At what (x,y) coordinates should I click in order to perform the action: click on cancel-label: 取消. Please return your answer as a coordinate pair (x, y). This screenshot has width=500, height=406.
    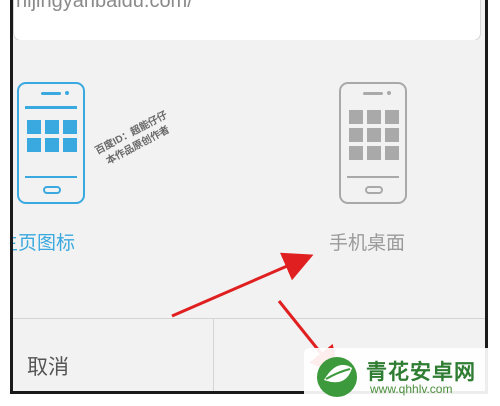
    Looking at the image, I should click on (48, 367).